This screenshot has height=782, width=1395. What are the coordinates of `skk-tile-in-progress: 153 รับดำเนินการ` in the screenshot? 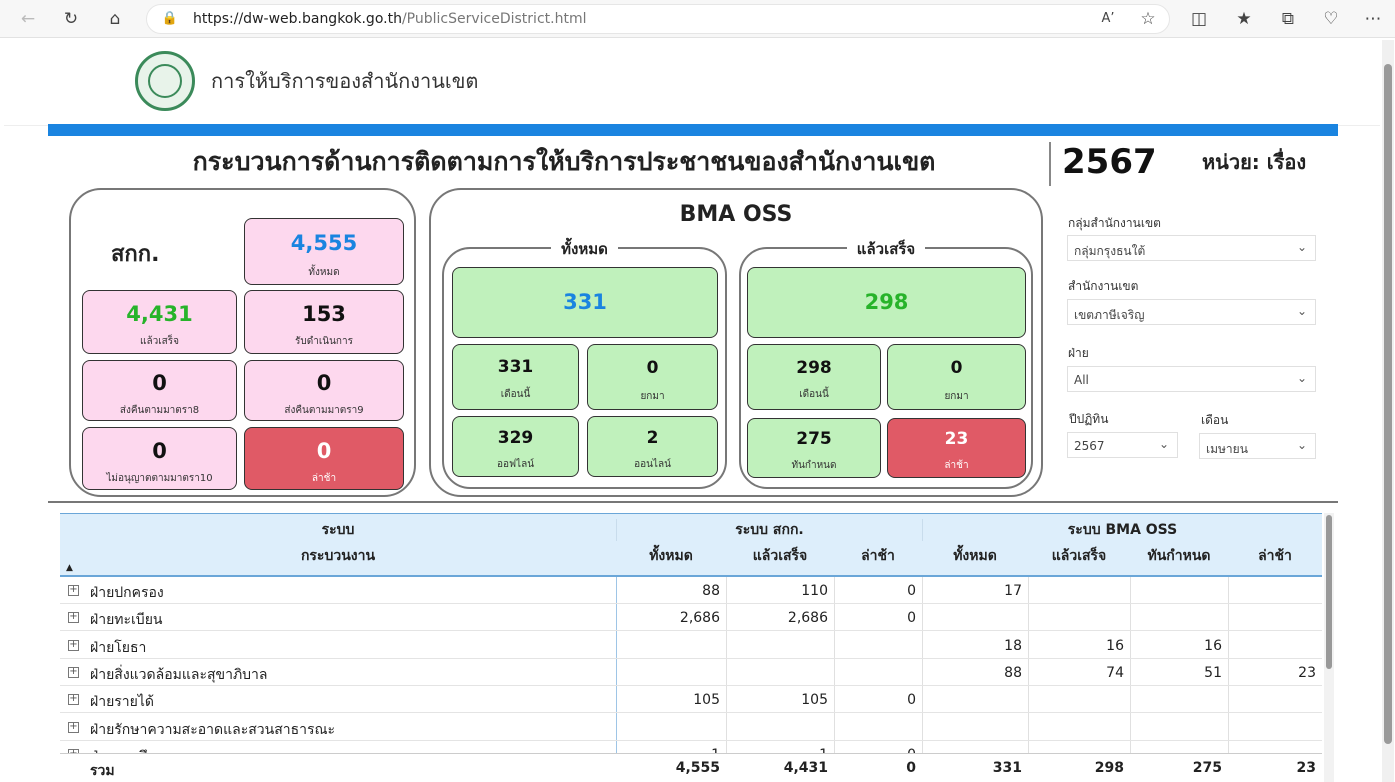 It's located at (324, 322).